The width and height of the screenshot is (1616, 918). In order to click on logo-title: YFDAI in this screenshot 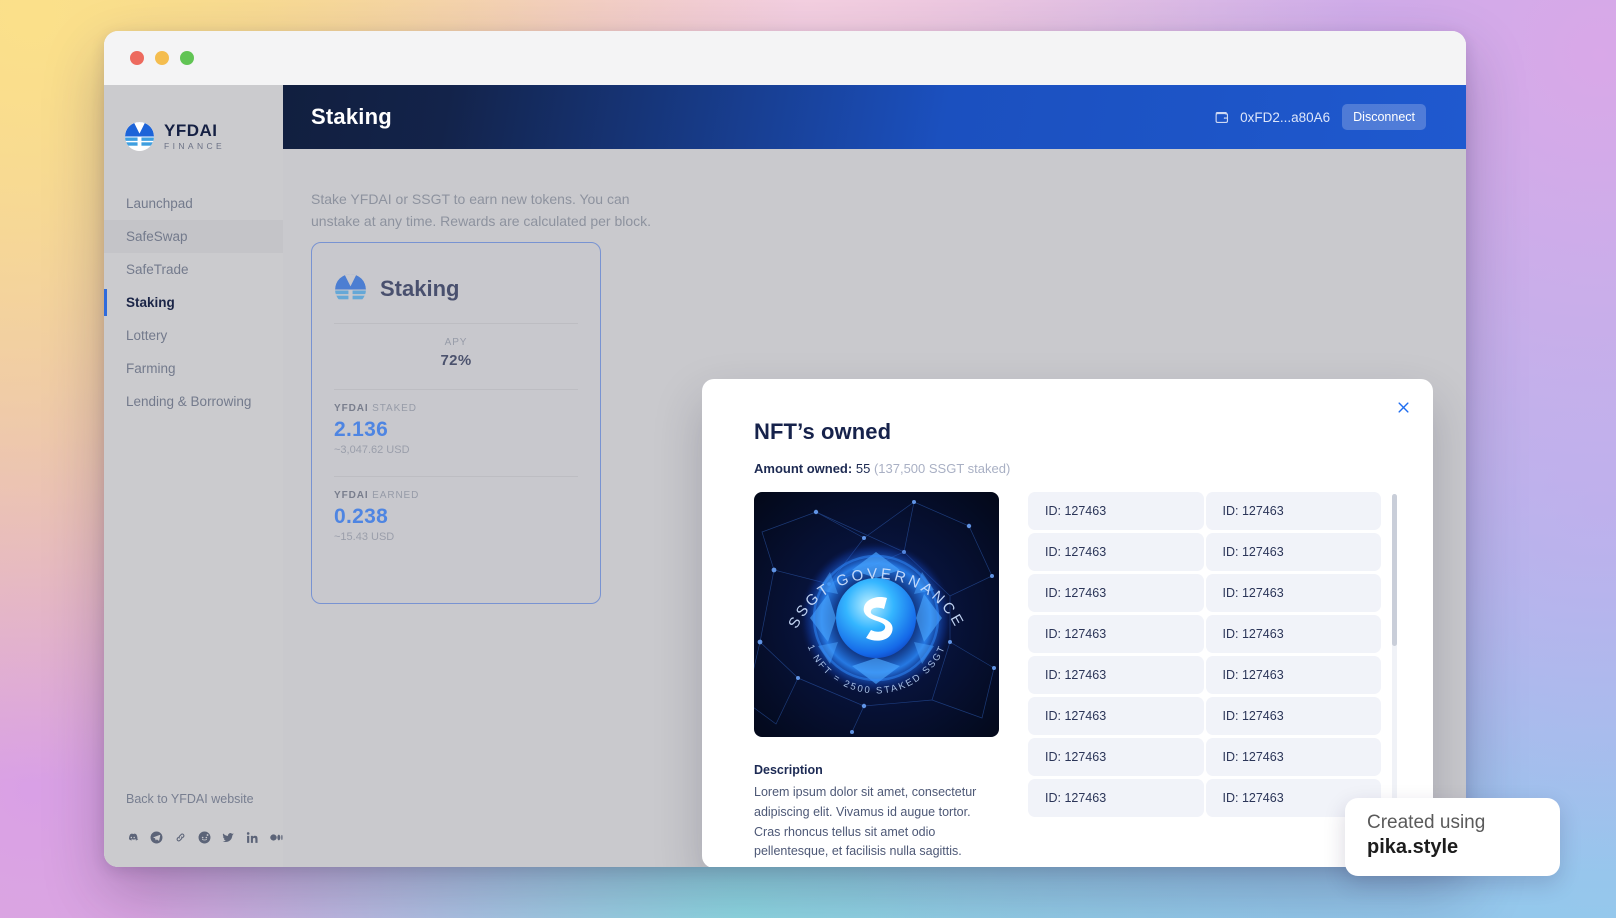, I will do `click(191, 130)`.